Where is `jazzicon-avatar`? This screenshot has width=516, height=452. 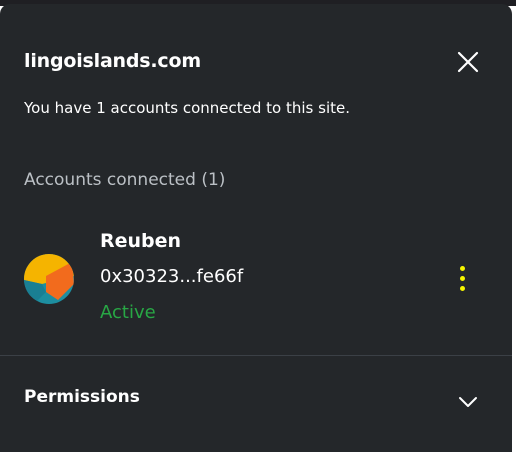 jazzicon-avatar is located at coordinates (49, 279).